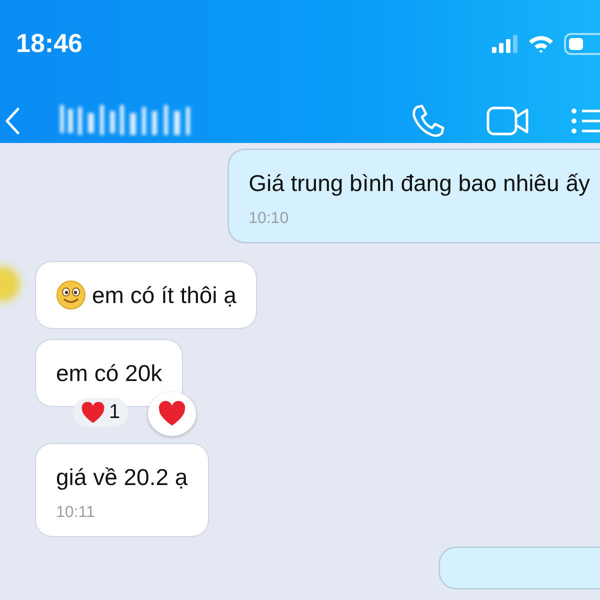 The width and height of the screenshot is (600, 600). I want to click on message-text: Giá trung bình đang bao nhiêu ấy, so click(419, 183).